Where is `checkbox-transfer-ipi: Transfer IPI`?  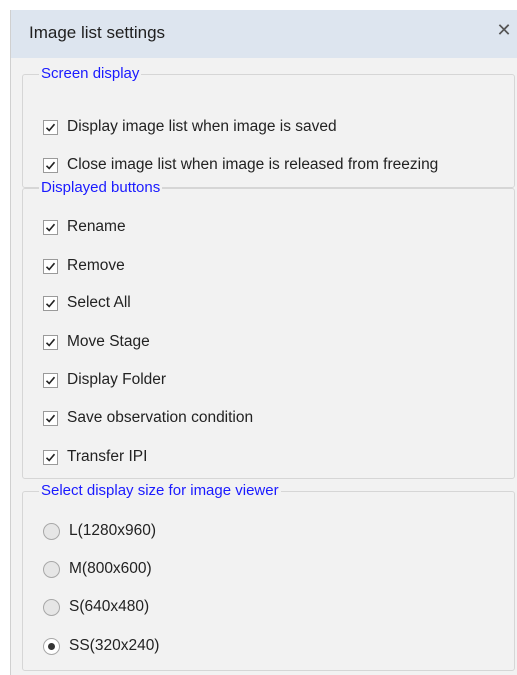 checkbox-transfer-ipi: Transfer IPI is located at coordinates (95, 457).